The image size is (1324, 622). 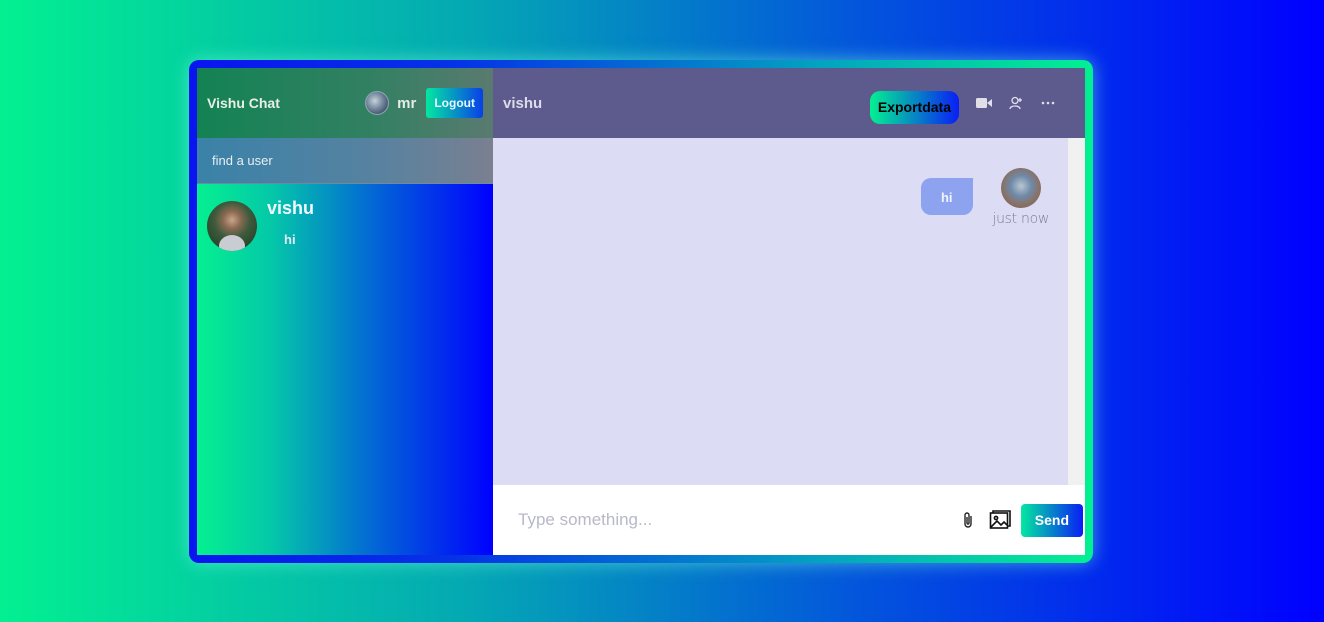 I want to click on image-upload-icon, so click(x=1000, y=520).